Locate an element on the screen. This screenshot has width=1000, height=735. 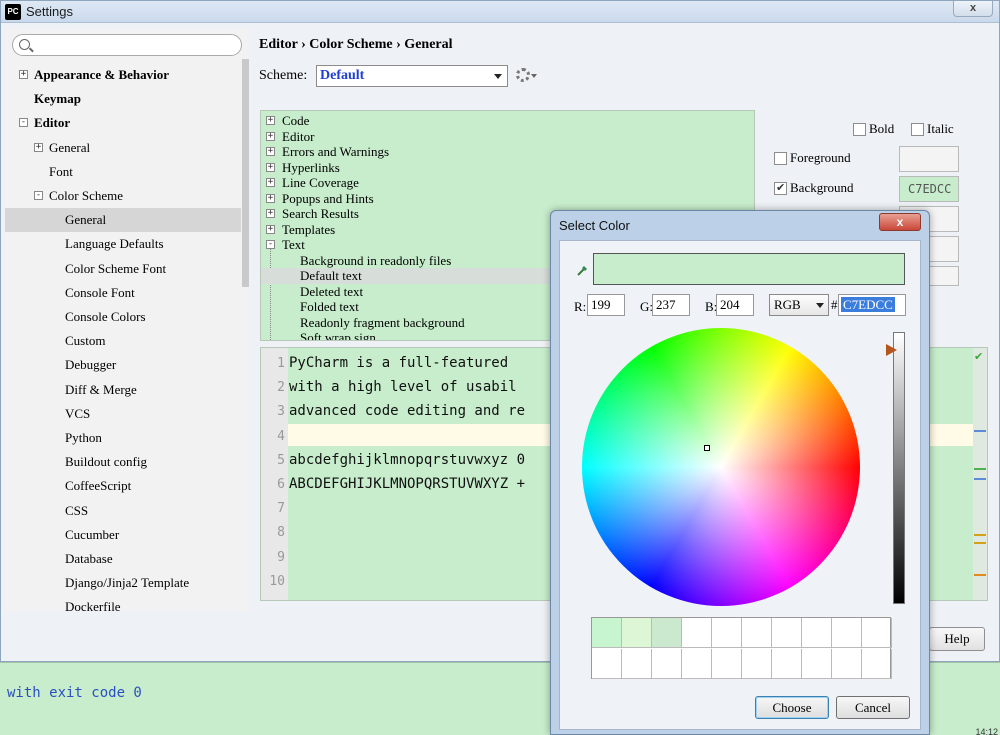
choose-button: Choose is located at coordinates (792, 707).